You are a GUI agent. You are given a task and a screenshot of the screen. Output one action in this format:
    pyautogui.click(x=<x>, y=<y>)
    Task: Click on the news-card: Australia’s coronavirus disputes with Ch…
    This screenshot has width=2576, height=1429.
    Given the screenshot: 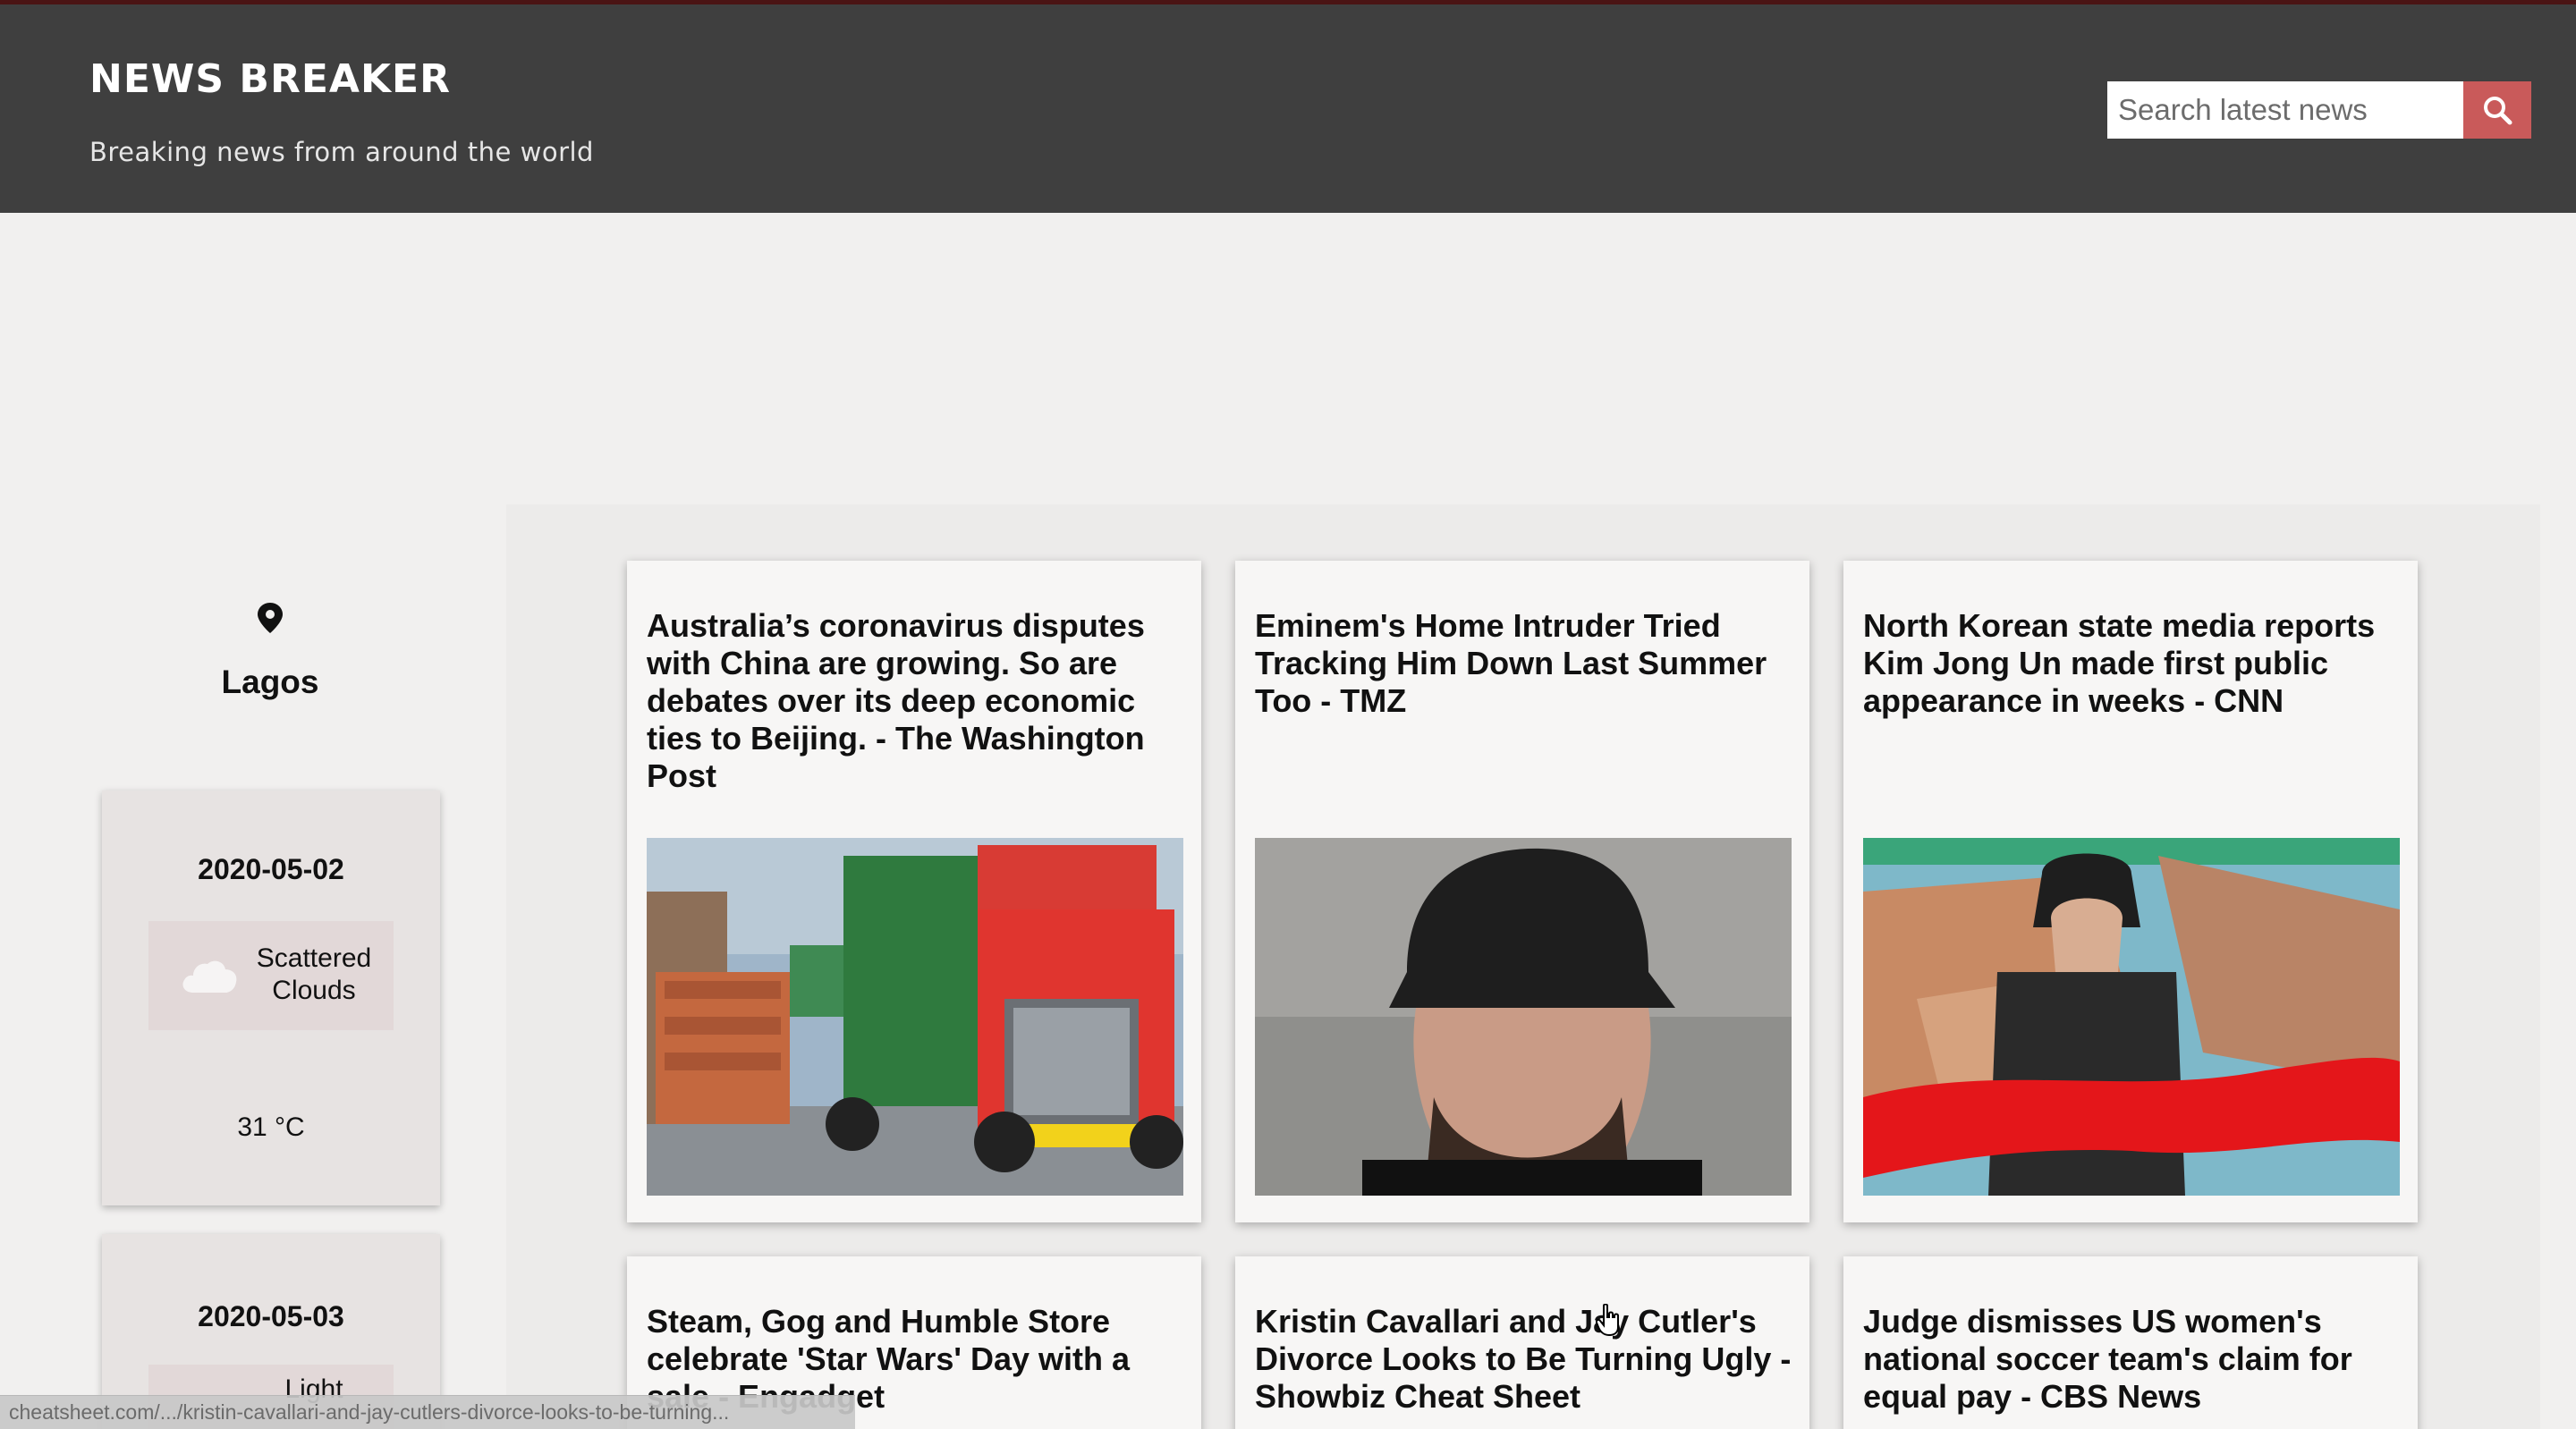 What is the action you would take?
    pyautogui.click(x=914, y=891)
    